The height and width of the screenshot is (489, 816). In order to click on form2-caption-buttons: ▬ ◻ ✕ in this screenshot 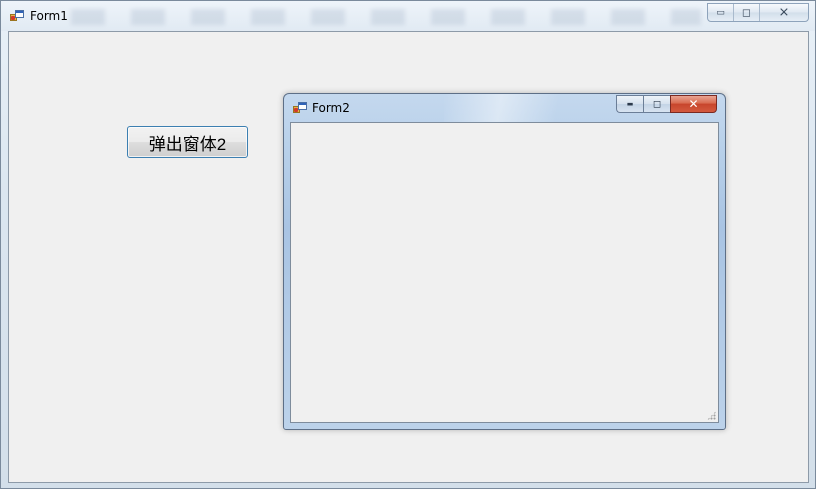, I will do `click(666, 104)`.